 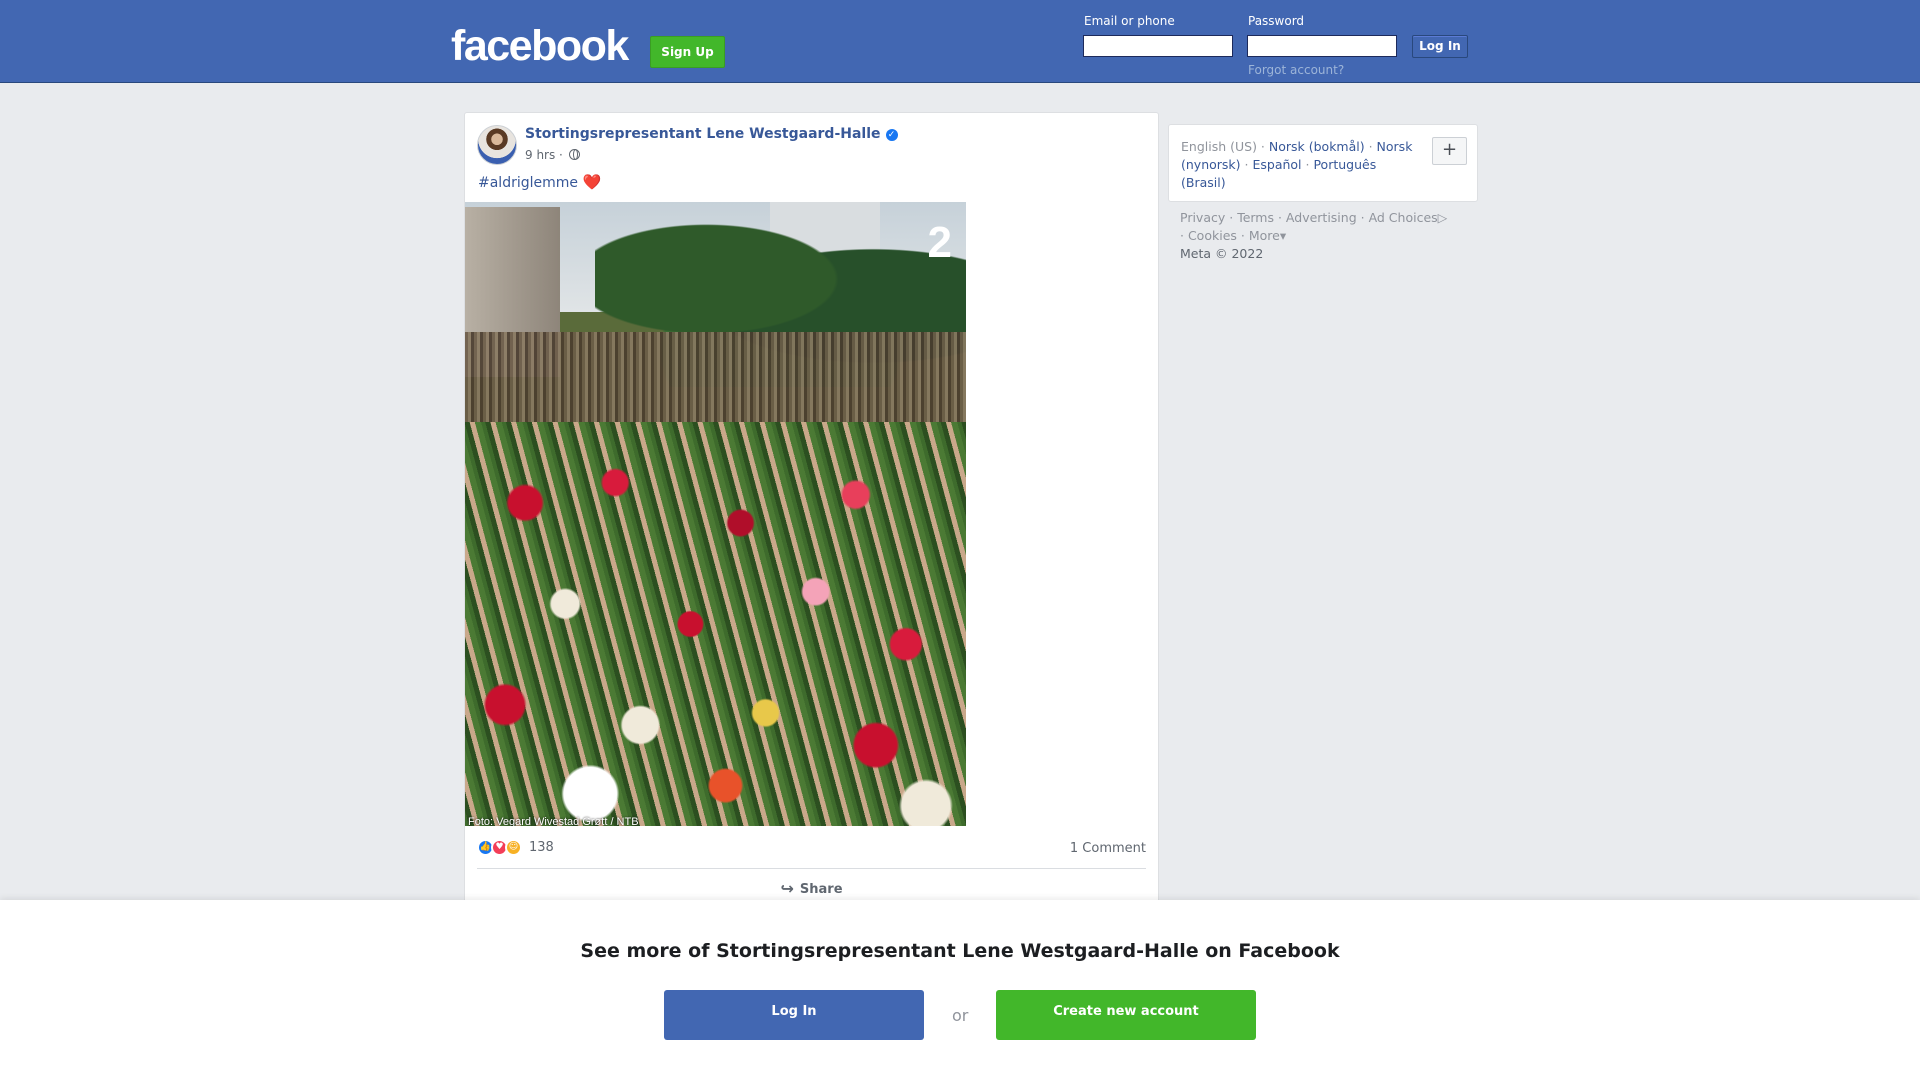 What do you see at coordinates (1442, 217) in the screenshot?
I see `ad-choices-icon: ▷` at bounding box center [1442, 217].